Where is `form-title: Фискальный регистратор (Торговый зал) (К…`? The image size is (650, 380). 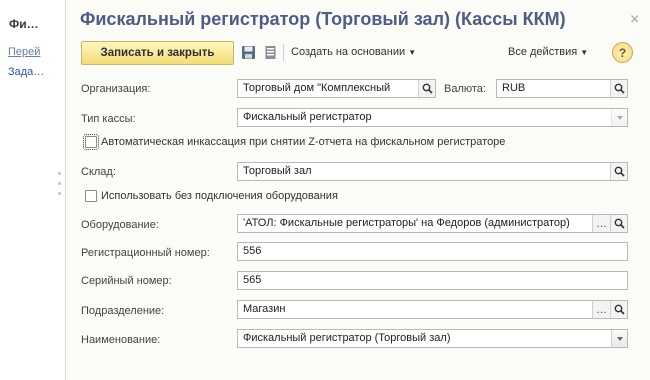 form-title: Фискальный регистратор (Торговый зал) (К… is located at coordinates (323, 19).